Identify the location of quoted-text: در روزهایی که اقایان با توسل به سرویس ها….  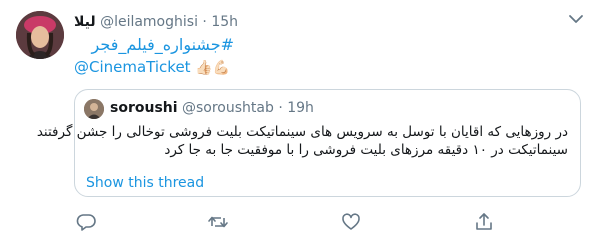
(302, 141).